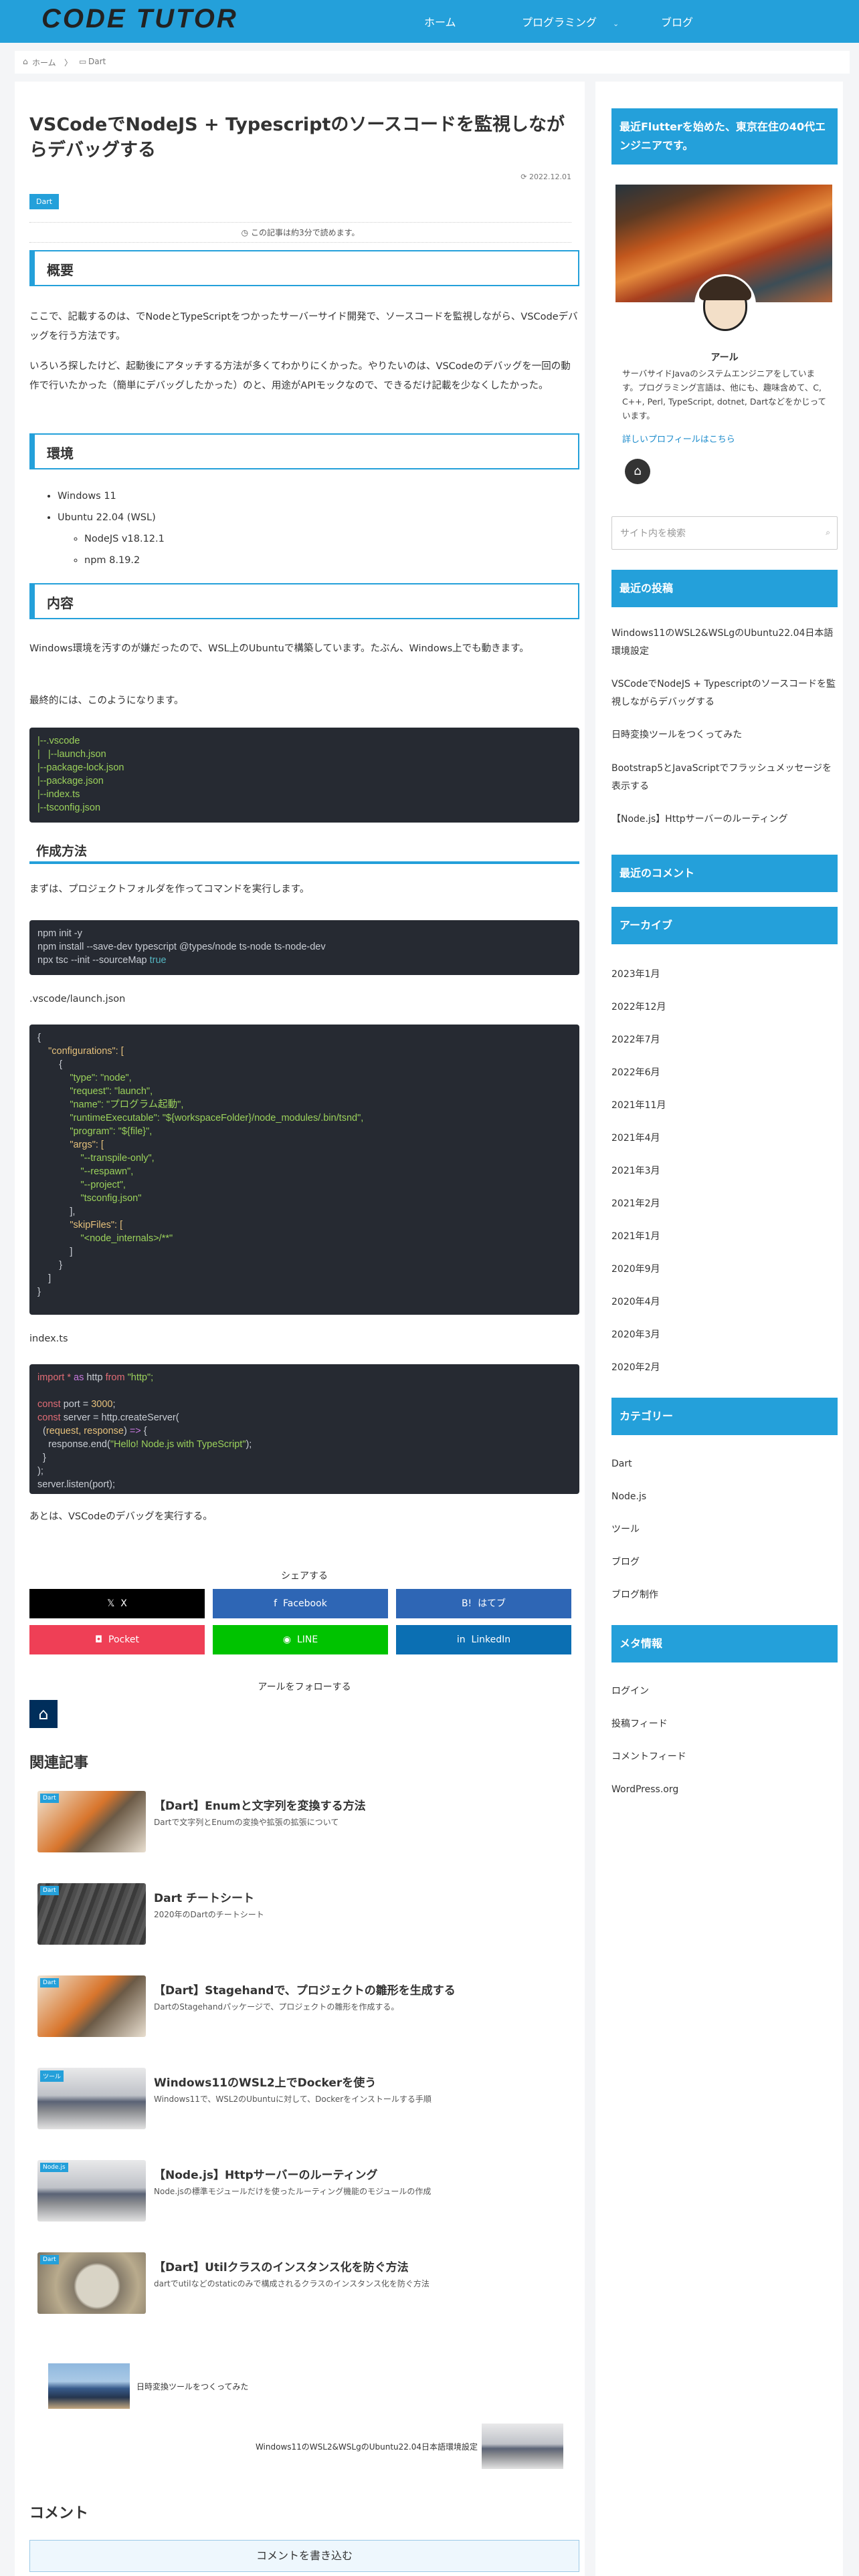  I want to click on recent-comments-heading: 最近のコメント, so click(725, 874).